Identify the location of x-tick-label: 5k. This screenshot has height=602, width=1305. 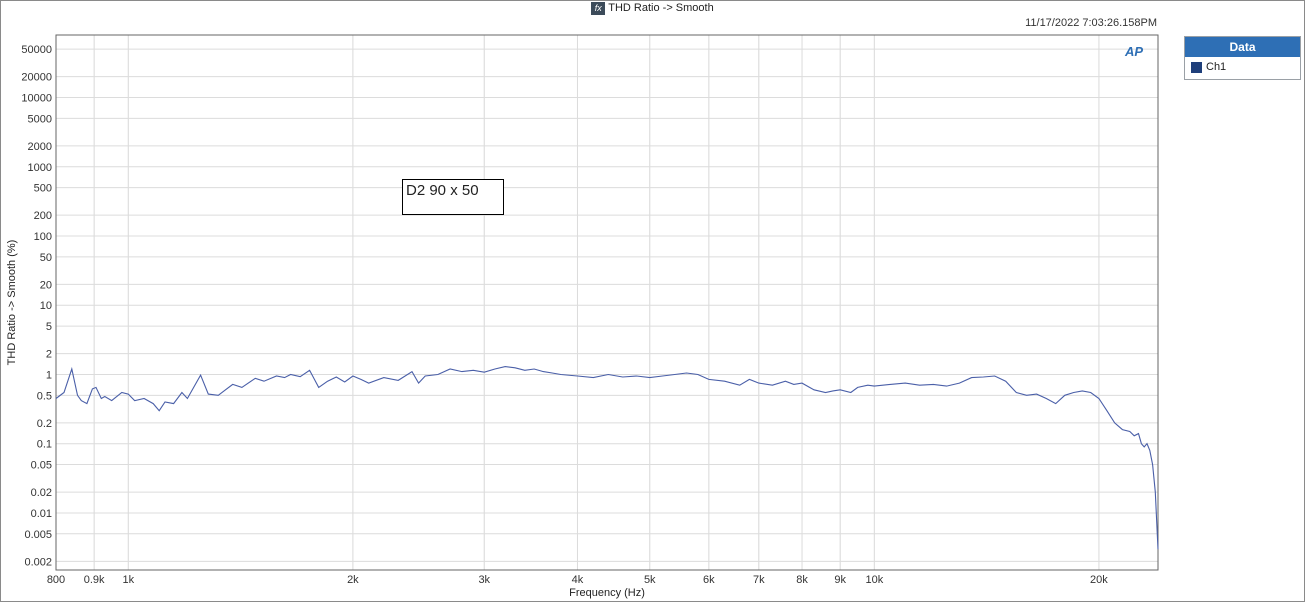
(650, 580).